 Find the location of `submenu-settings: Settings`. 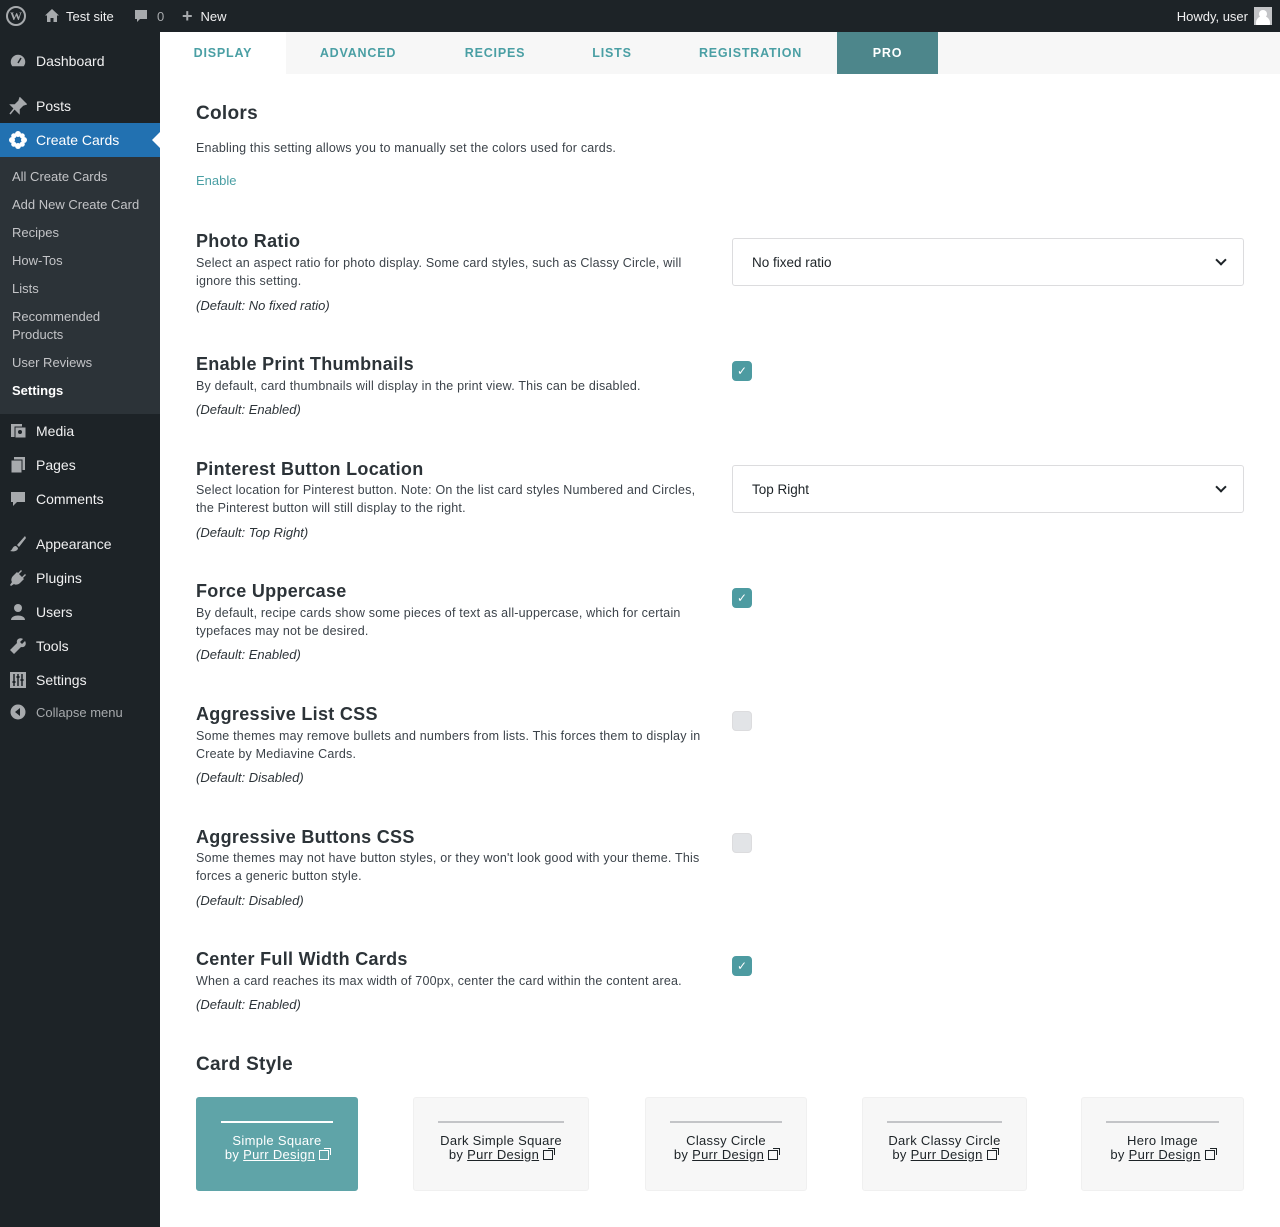

submenu-settings: Settings is located at coordinates (82, 391).